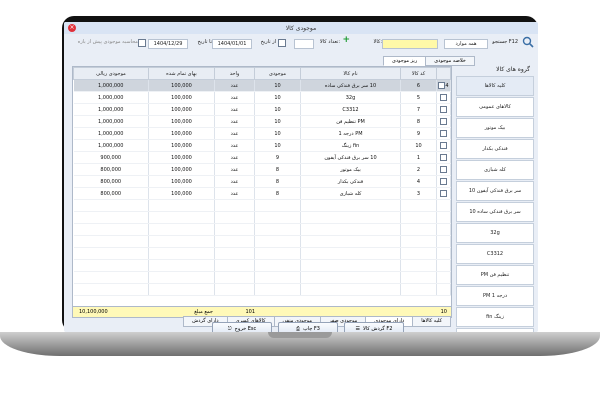 This screenshot has width=600, height=400. What do you see at coordinates (300, 335) in the screenshot?
I see `laptop-notch` at bounding box center [300, 335].